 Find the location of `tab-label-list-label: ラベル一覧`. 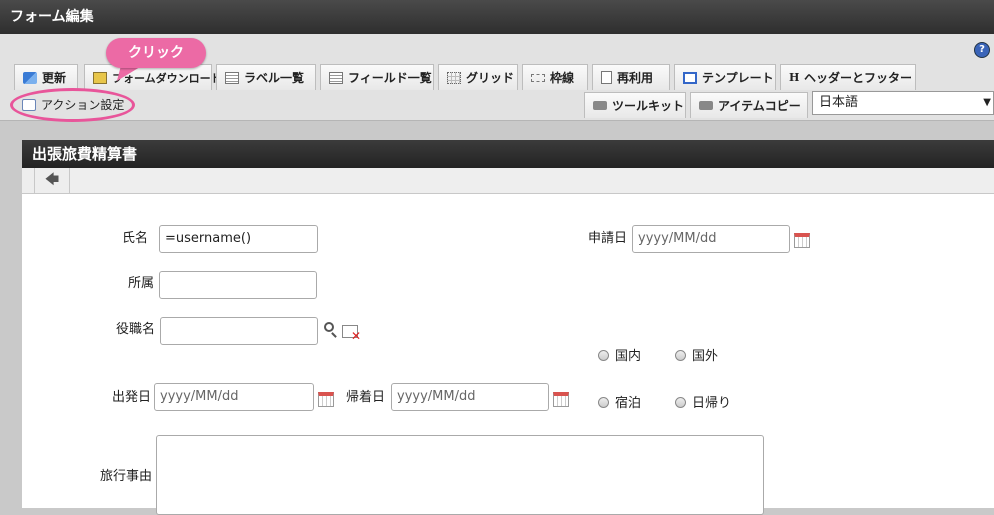

tab-label-list-label: ラベル一覧 is located at coordinates (274, 78).